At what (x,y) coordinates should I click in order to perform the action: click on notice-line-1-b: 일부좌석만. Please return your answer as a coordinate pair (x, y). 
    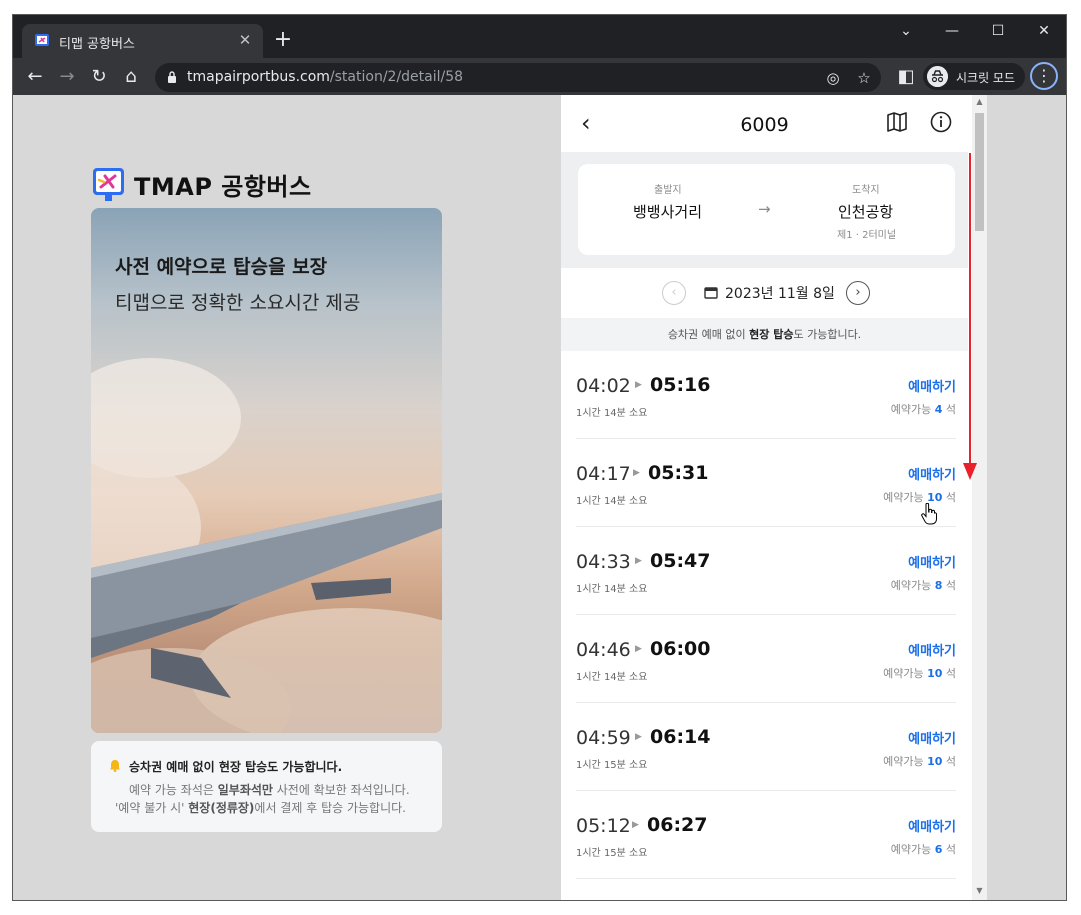
    Looking at the image, I should click on (245, 790).